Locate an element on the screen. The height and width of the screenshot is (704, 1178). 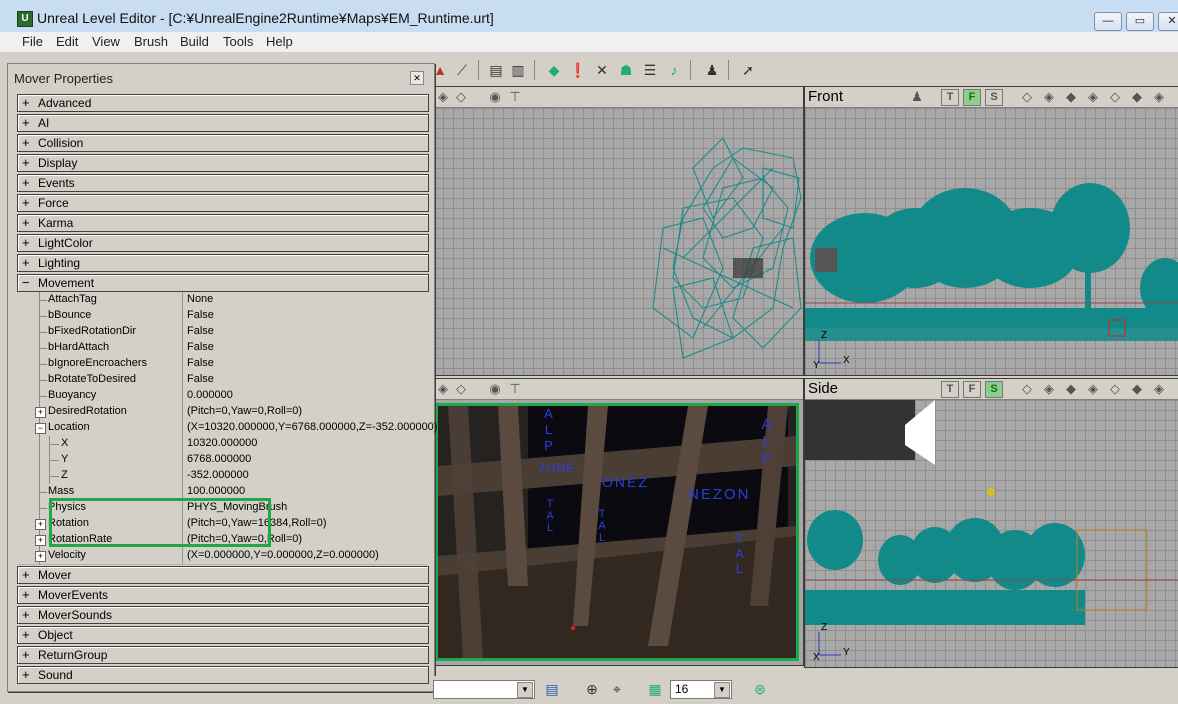
pin-icon: ♟ is located at coordinates (917, 97).